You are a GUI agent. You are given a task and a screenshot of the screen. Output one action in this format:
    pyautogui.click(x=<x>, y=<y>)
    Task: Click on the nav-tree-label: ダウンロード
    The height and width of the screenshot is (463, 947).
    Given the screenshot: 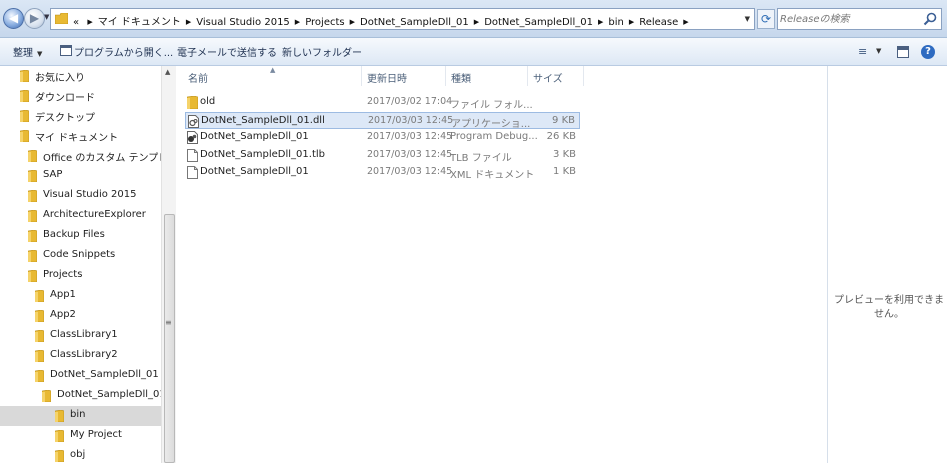 What is the action you would take?
    pyautogui.click(x=65, y=98)
    